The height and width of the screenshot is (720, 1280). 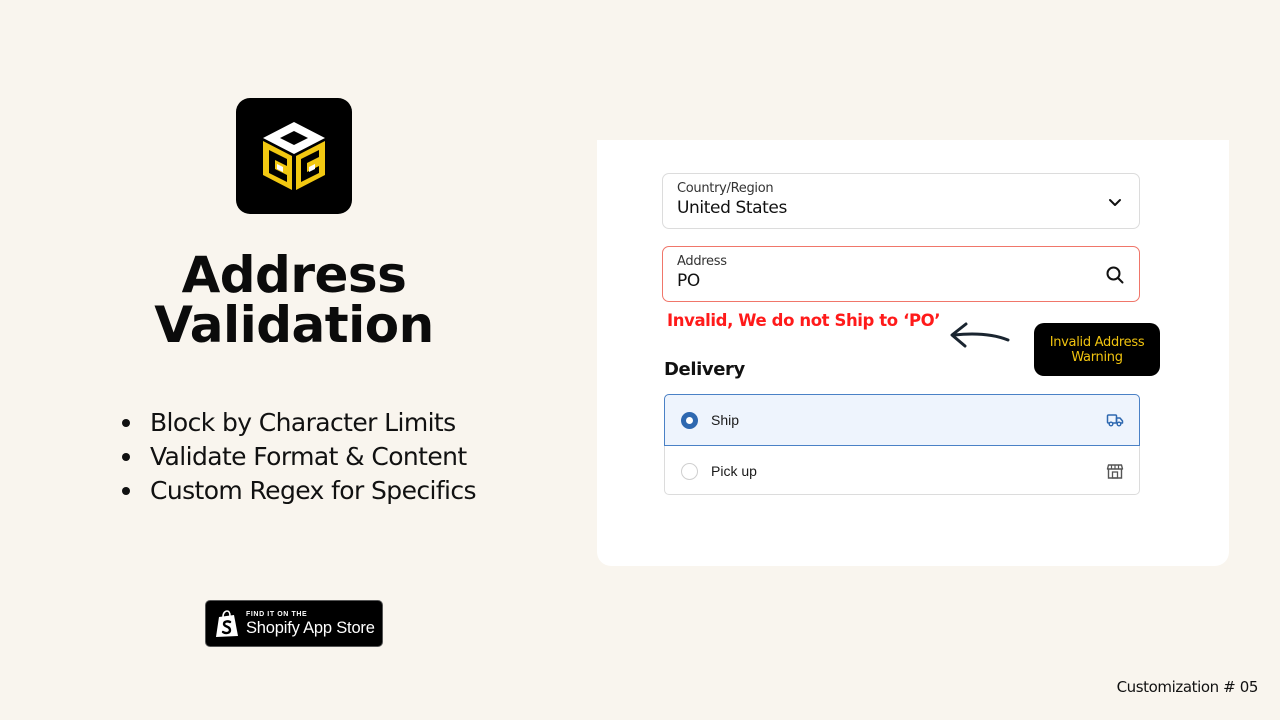 I want to click on delivery-option-pickup: Pick up, so click(x=902, y=471).